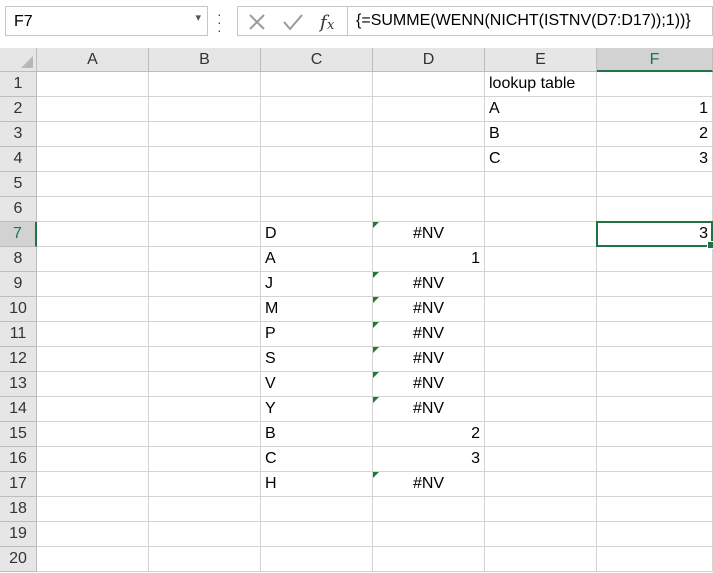 The height and width of the screenshot is (573, 713). What do you see at coordinates (93, 134) in the screenshot?
I see `cell-a3` at bounding box center [93, 134].